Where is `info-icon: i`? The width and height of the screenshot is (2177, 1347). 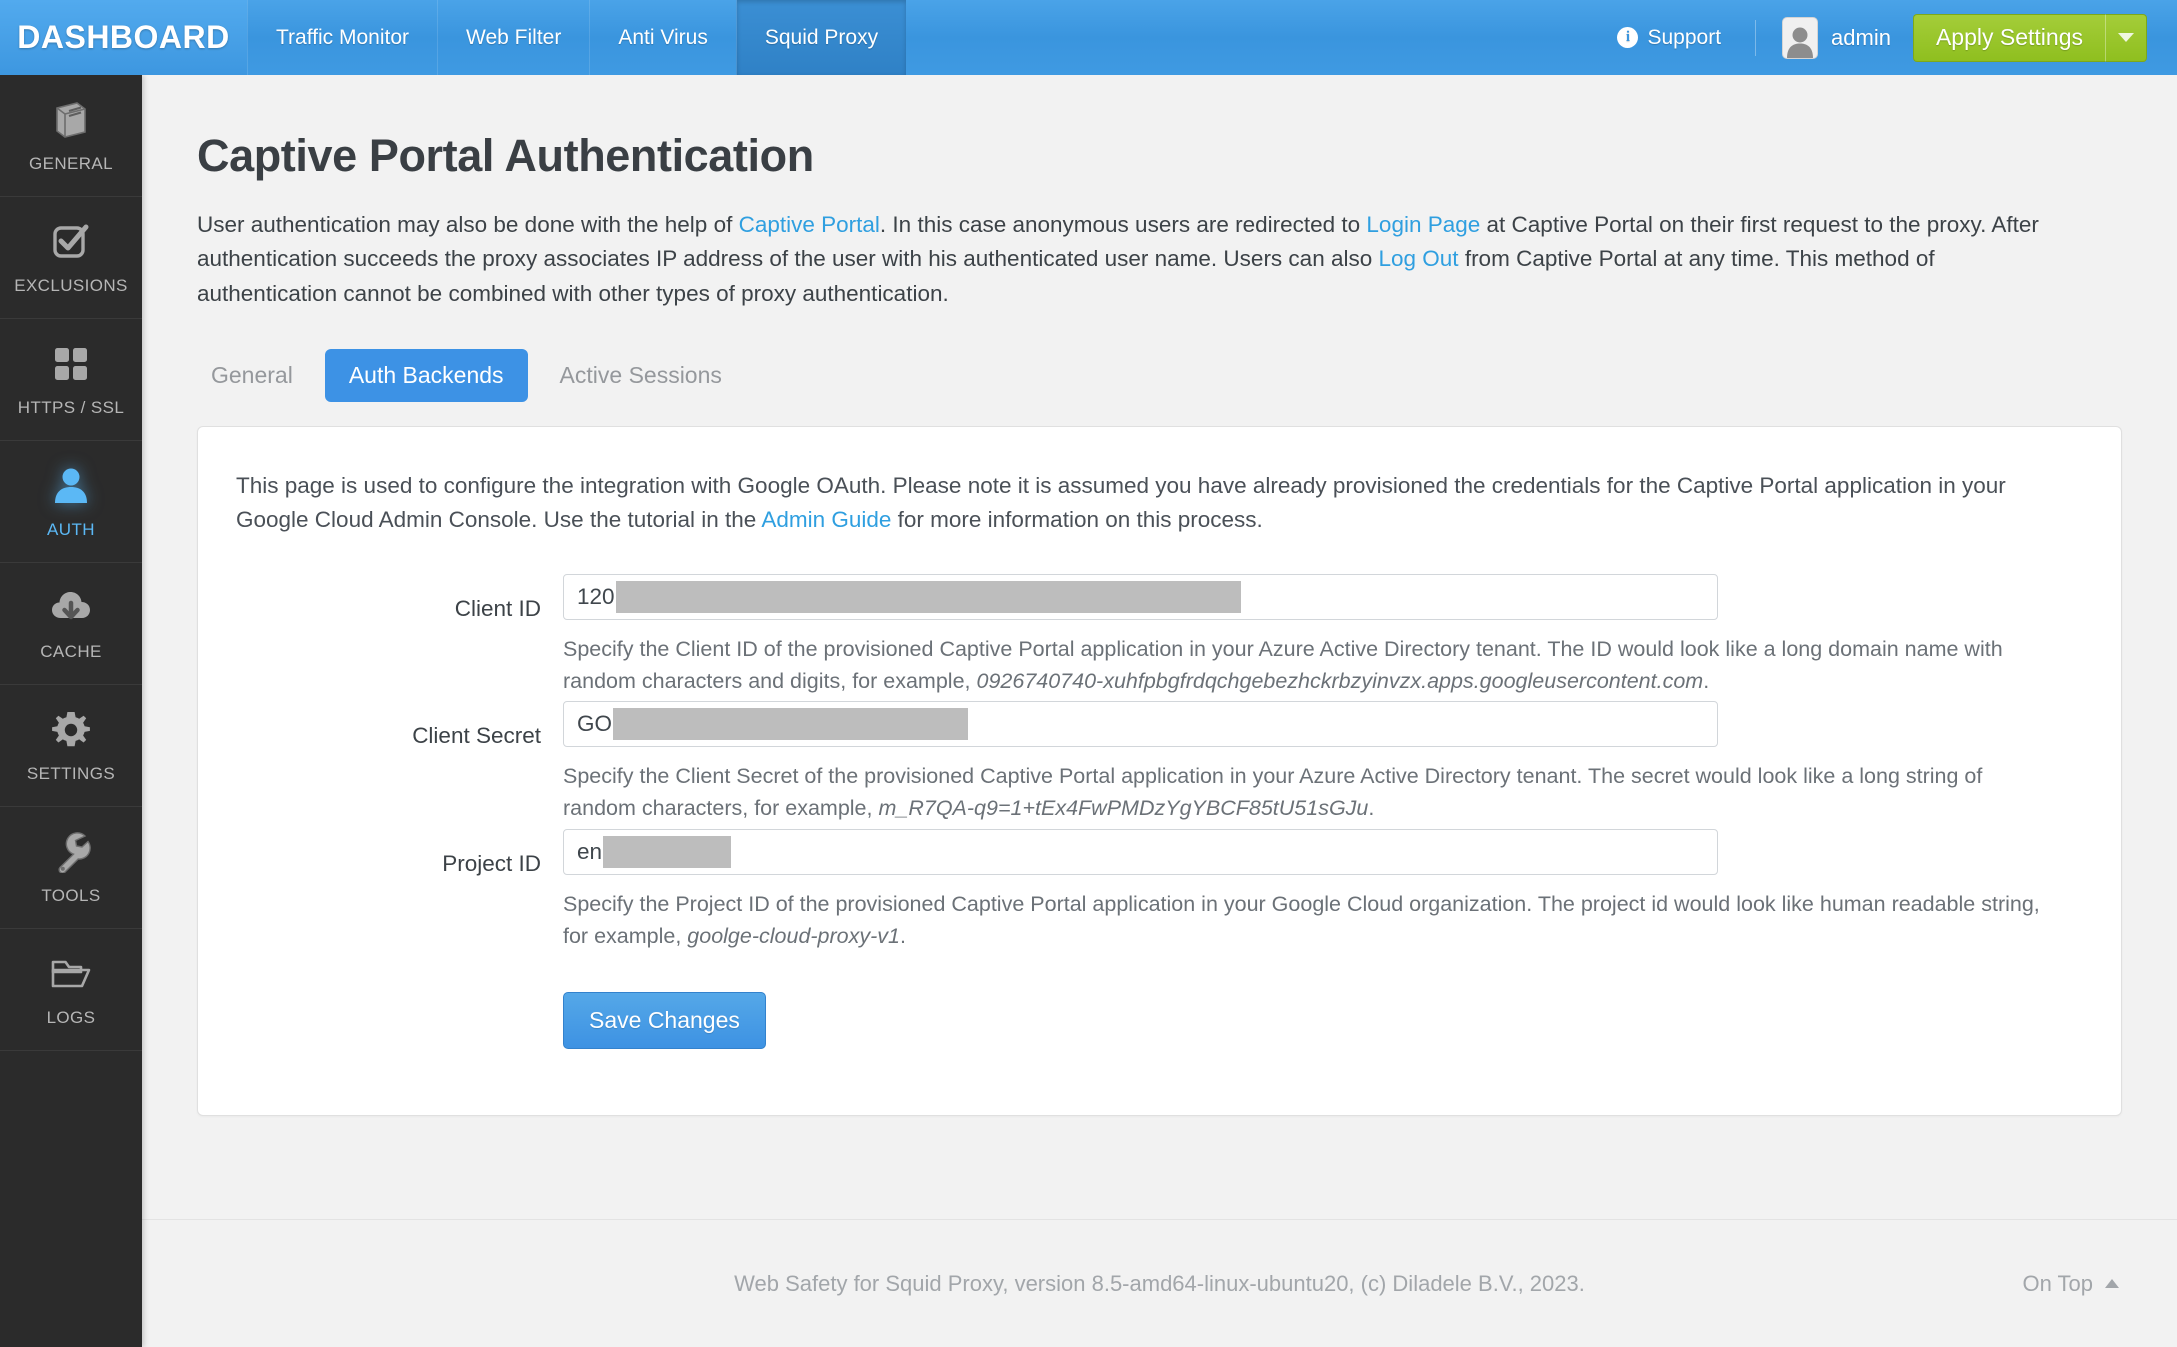 info-icon: i is located at coordinates (1628, 37).